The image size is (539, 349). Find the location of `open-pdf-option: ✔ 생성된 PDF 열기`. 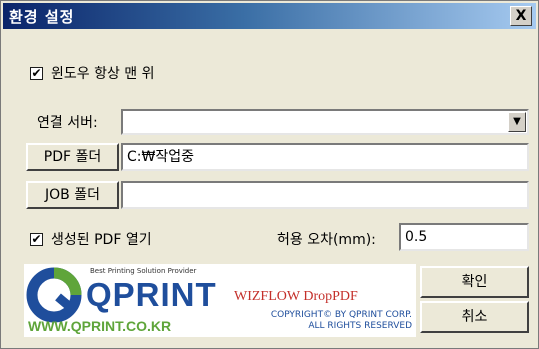

open-pdf-option: ✔ 생성된 PDF 열기 is located at coordinates (91, 239).